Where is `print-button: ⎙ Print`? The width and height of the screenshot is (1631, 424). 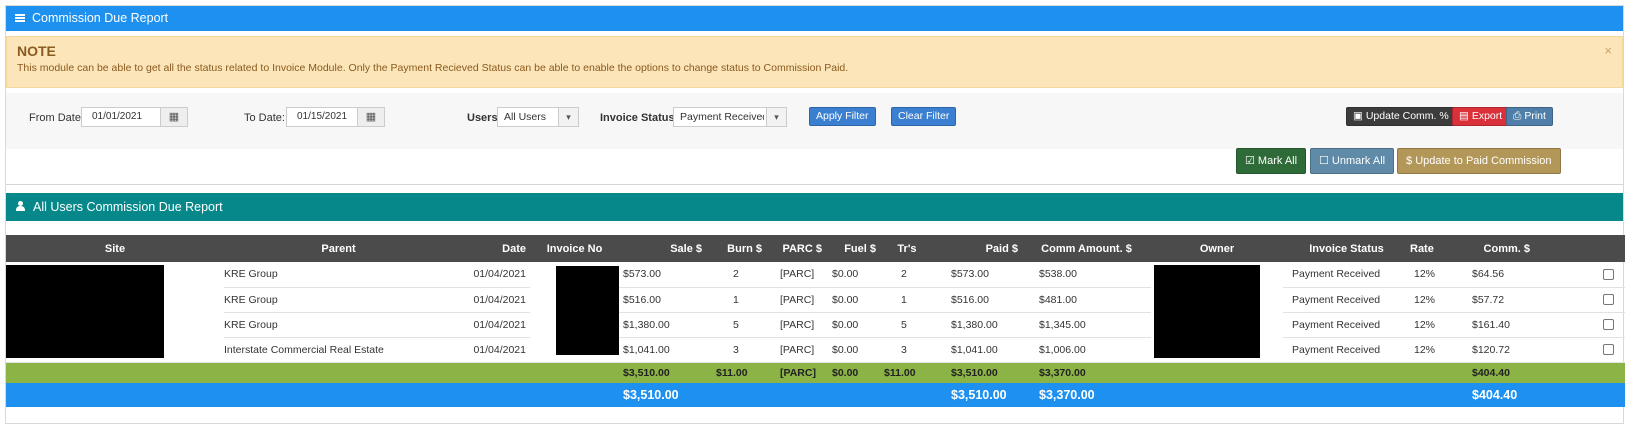
print-button: ⎙ Print is located at coordinates (1529, 116).